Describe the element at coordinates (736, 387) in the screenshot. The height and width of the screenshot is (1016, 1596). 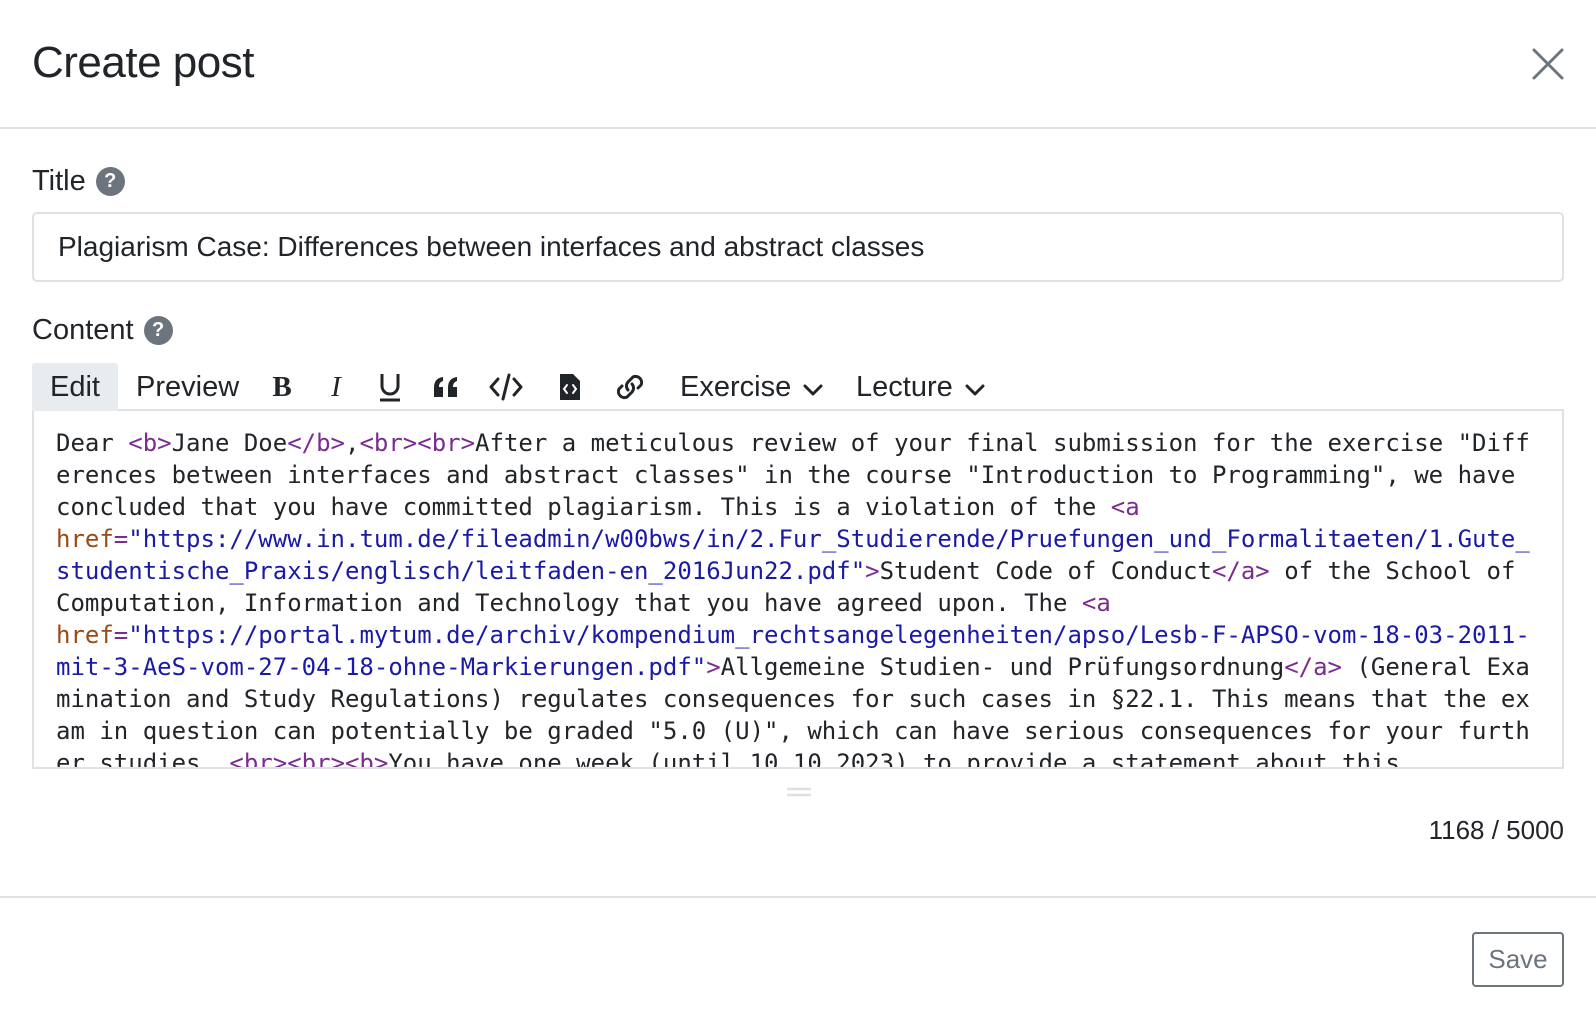
I see `exercise-dropdown-label: Exercise` at that location.